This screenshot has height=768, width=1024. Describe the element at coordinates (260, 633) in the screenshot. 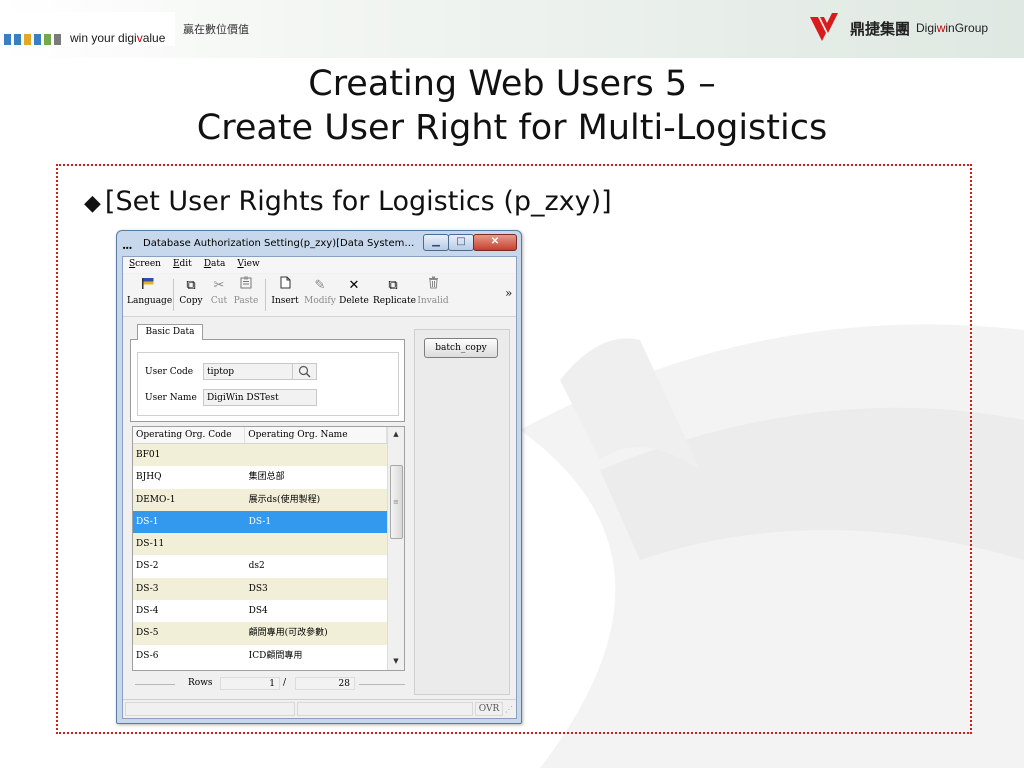

I see `table-row: DS-5 顧問專用(可改參數)` at that location.